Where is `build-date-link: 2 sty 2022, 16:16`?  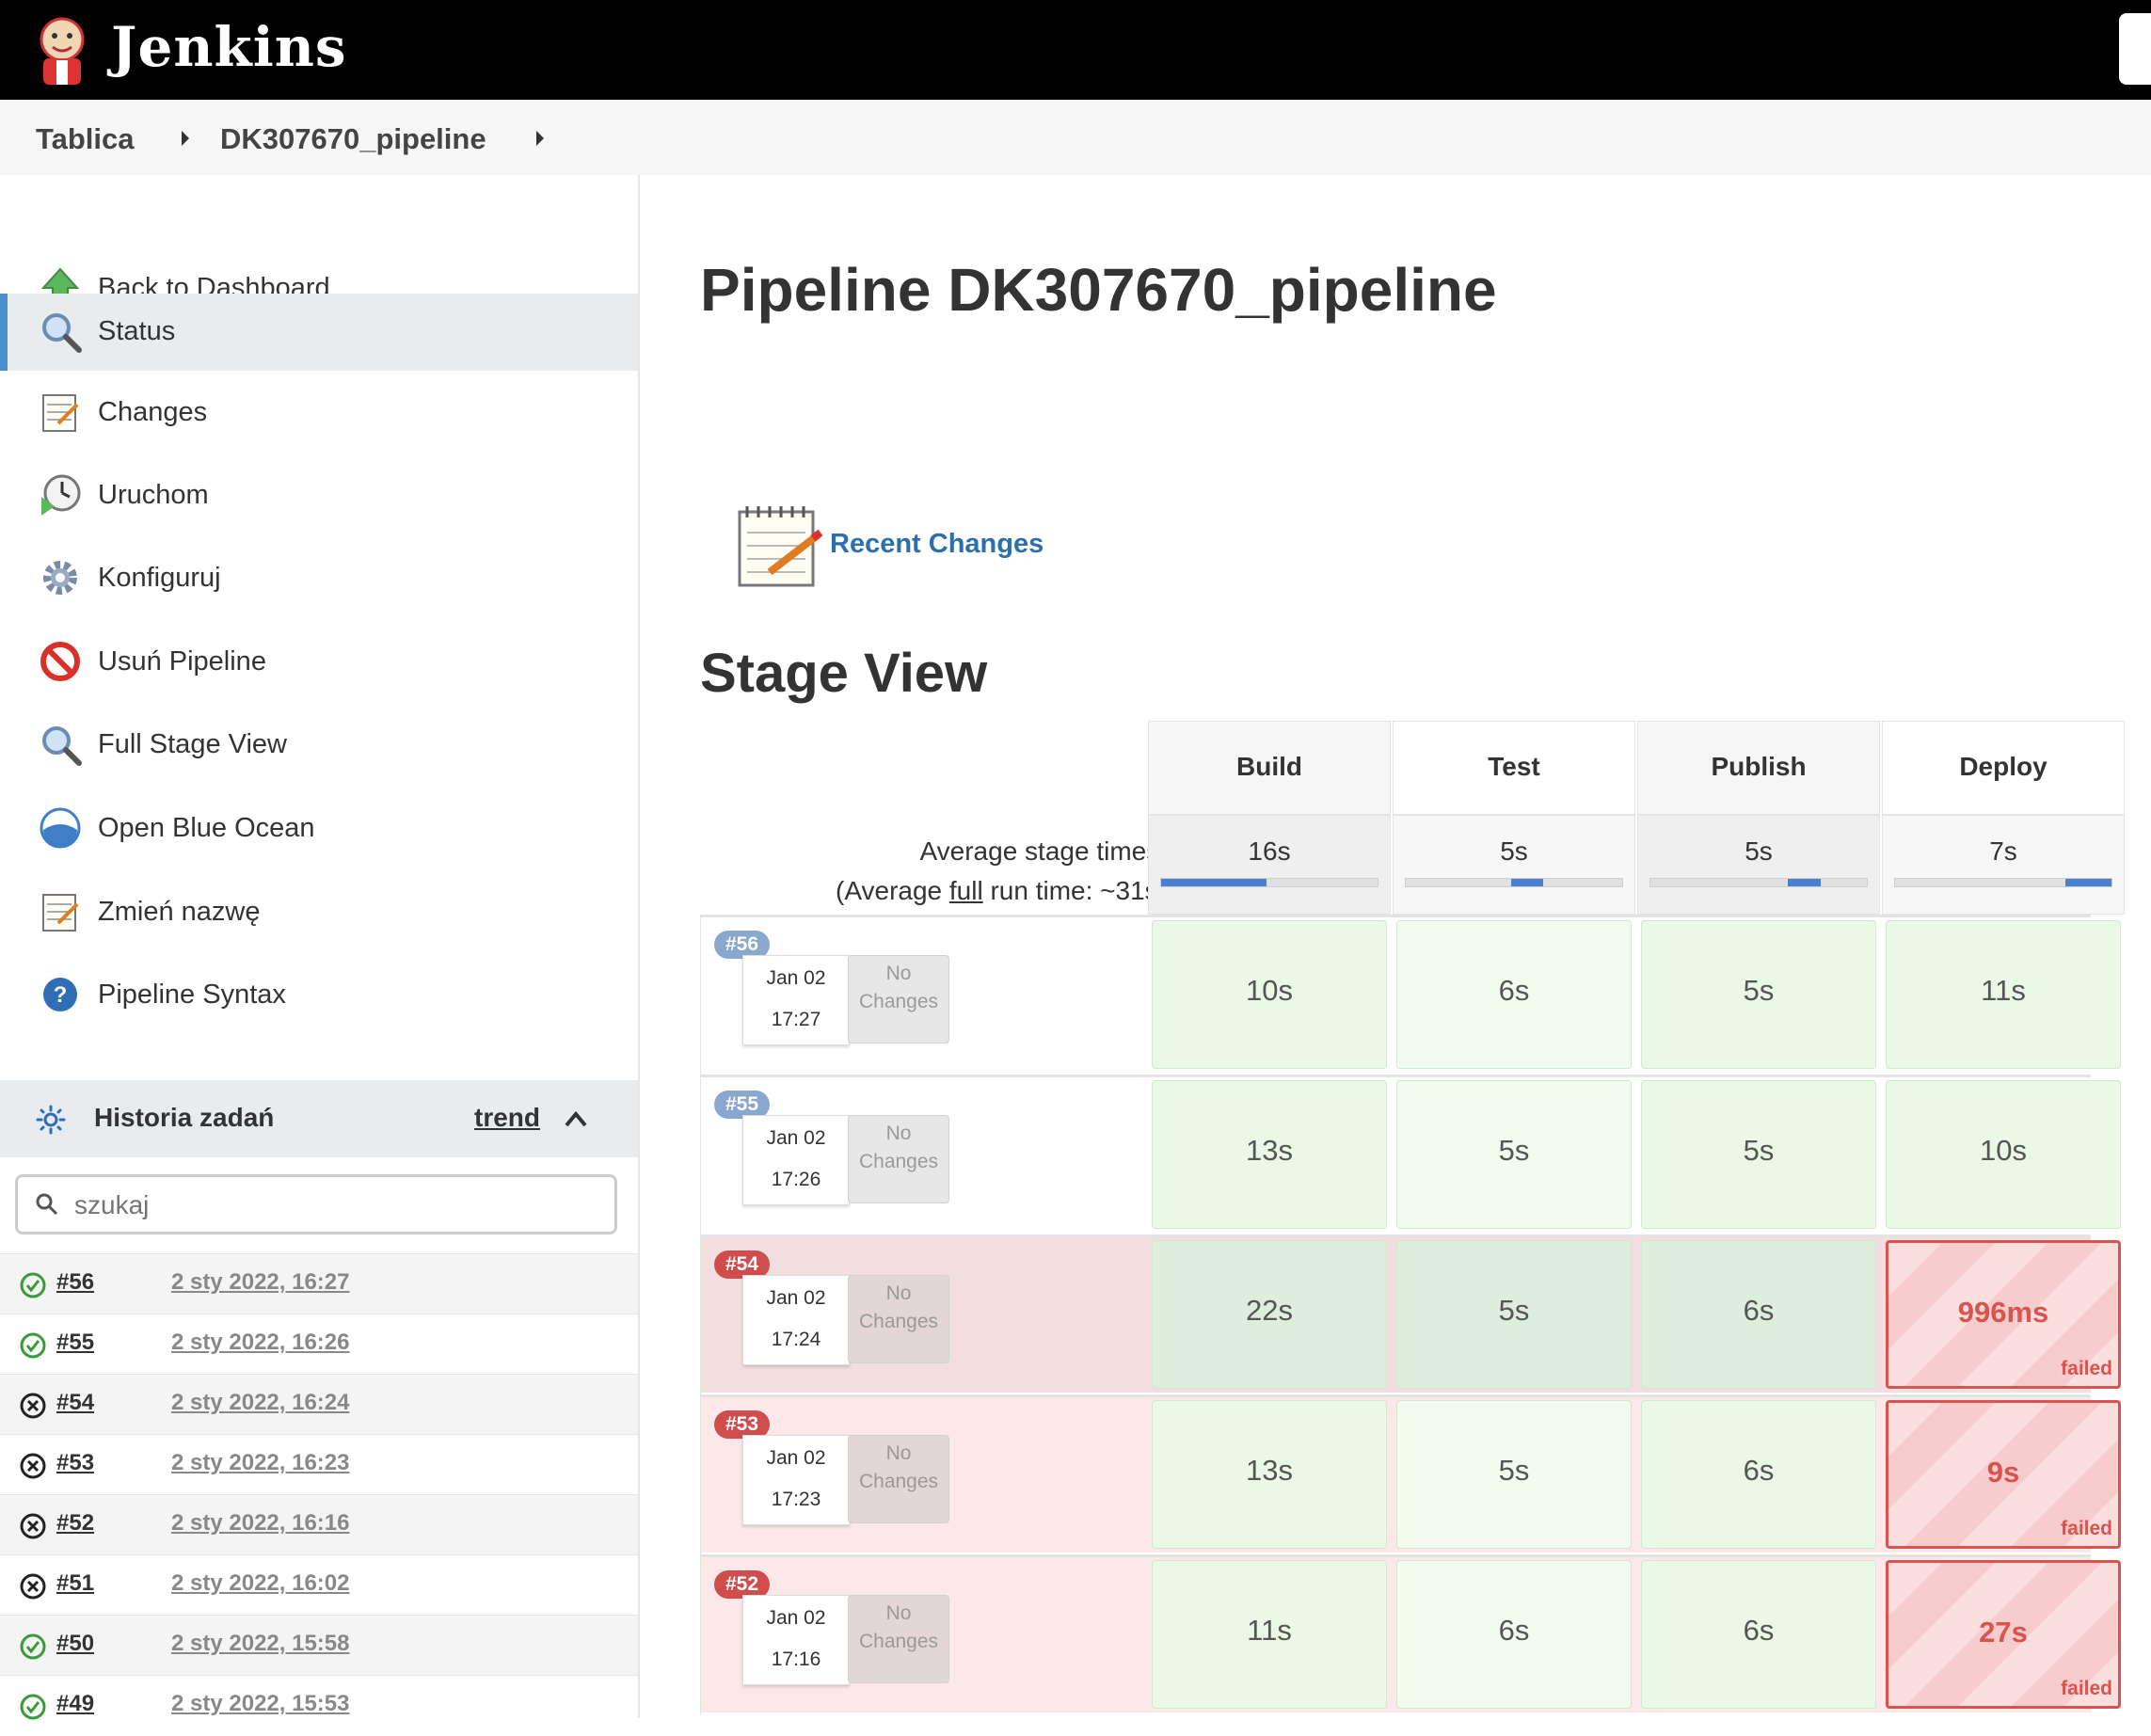 build-date-link: 2 sty 2022, 16:16 is located at coordinates (260, 1523).